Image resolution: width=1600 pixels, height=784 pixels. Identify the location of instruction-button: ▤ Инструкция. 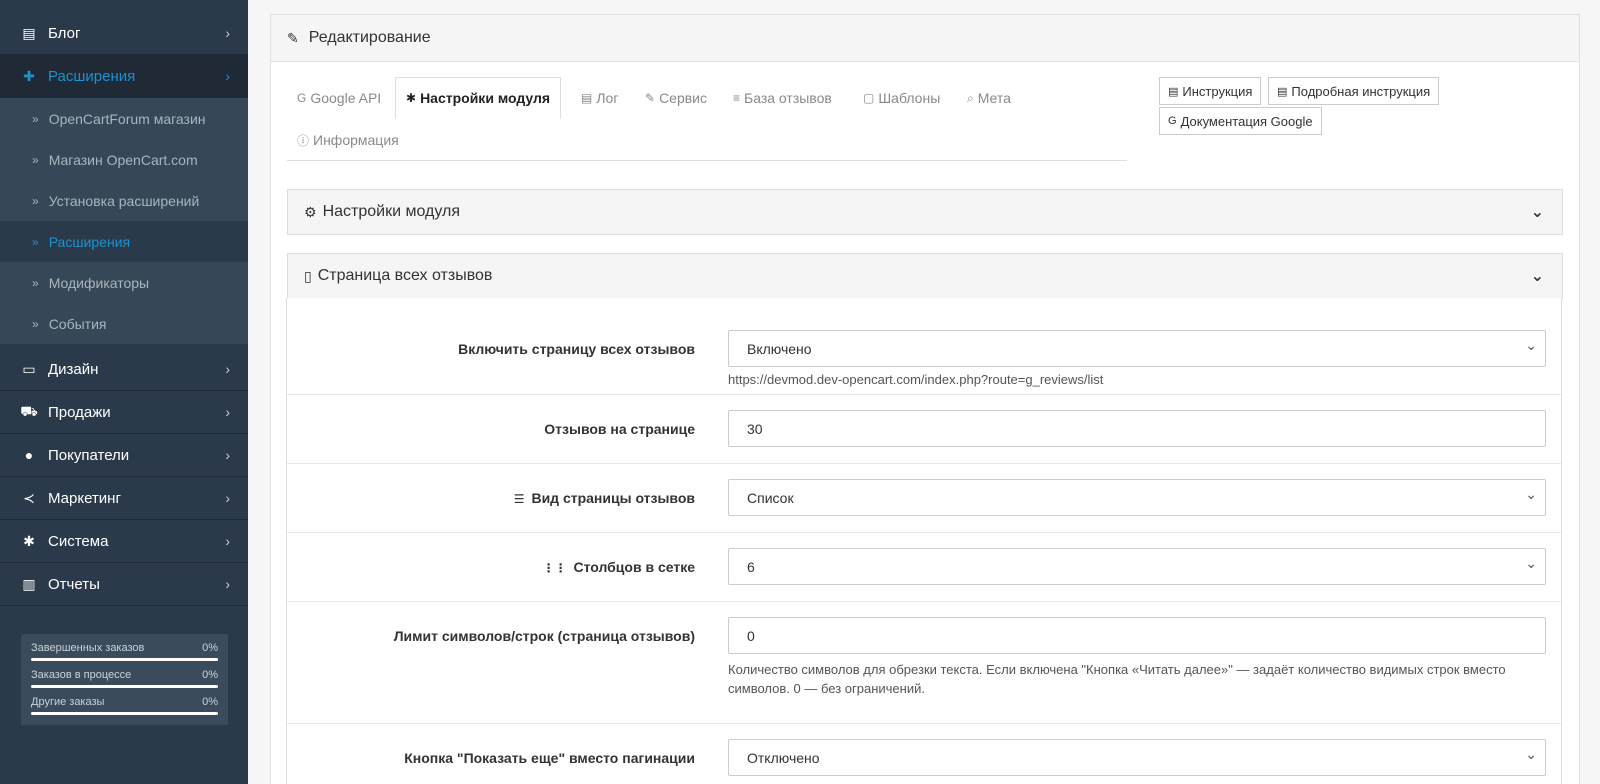
(1210, 91).